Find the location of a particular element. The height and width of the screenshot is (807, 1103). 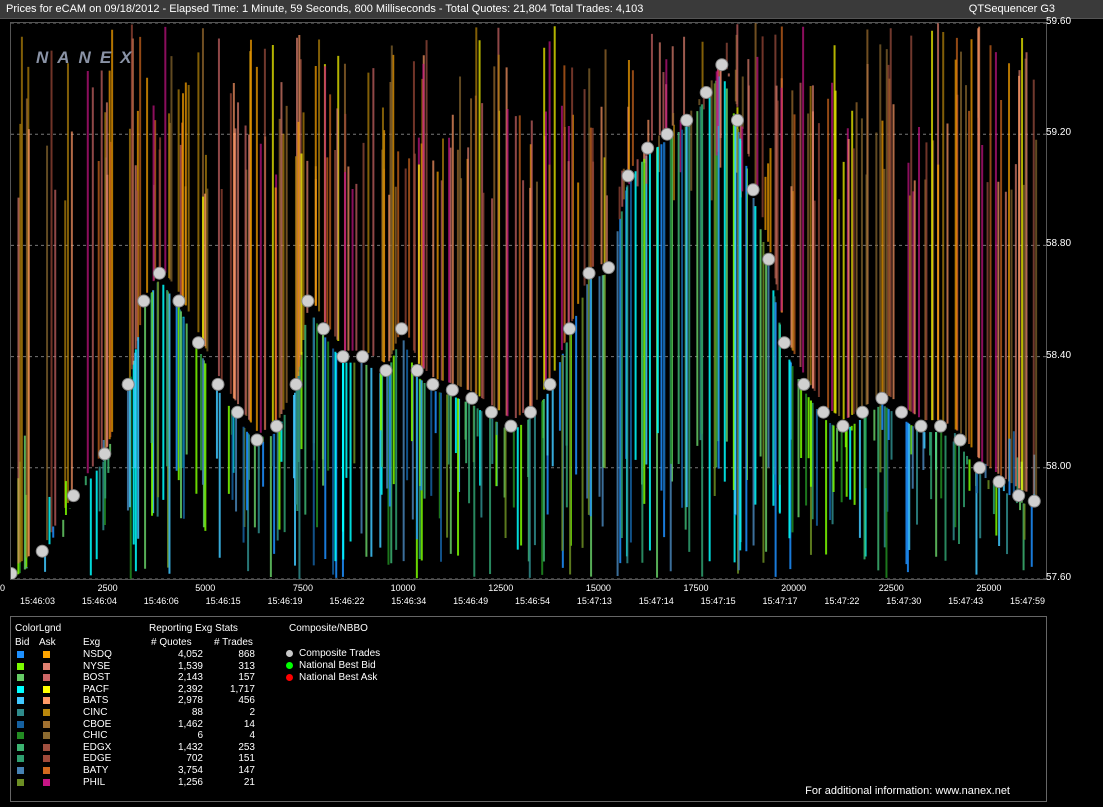

time-tick-label: 15:46:22 is located at coordinates (347, 601).